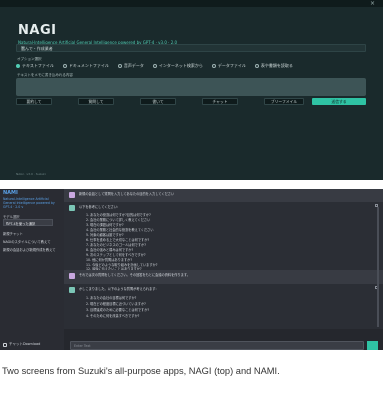 The image size is (383, 400). Describe the element at coordinates (29, 59) in the screenshot. I see `nagi-option-label: オプション選択` at that location.